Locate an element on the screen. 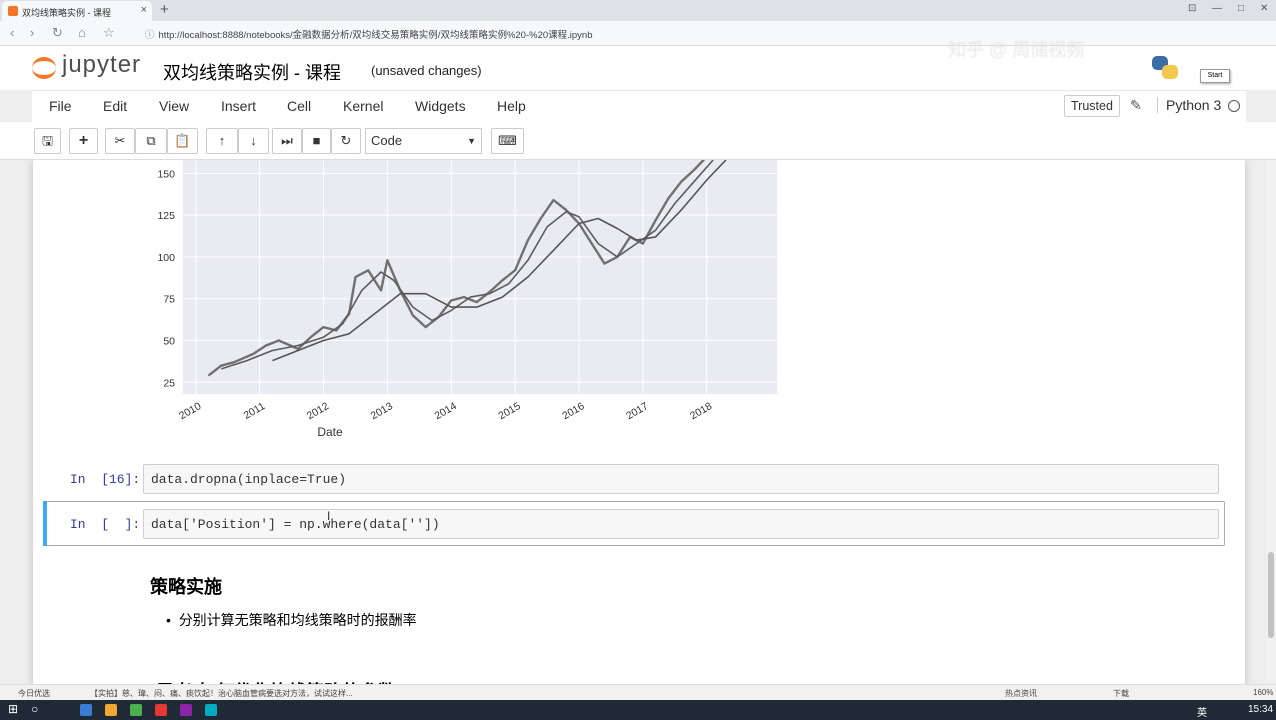 The width and height of the screenshot is (1276, 720). tab-close-icon: × is located at coordinates (144, 10).